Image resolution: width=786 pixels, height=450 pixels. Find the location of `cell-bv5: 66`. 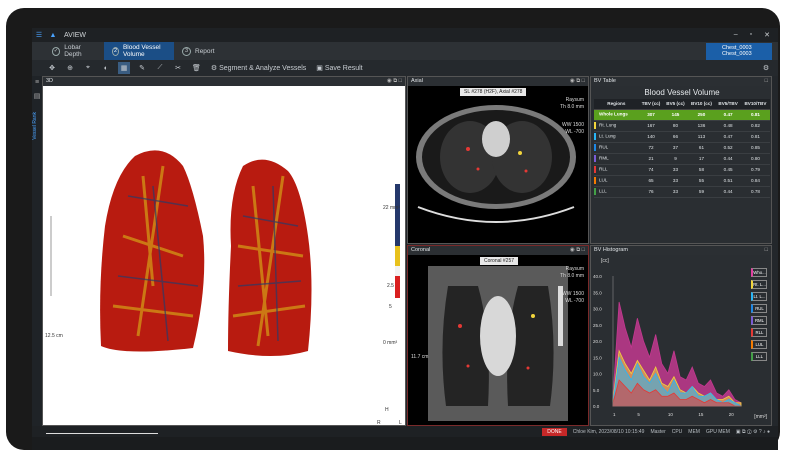

cell-bv5: 66 is located at coordinates (675, 137).